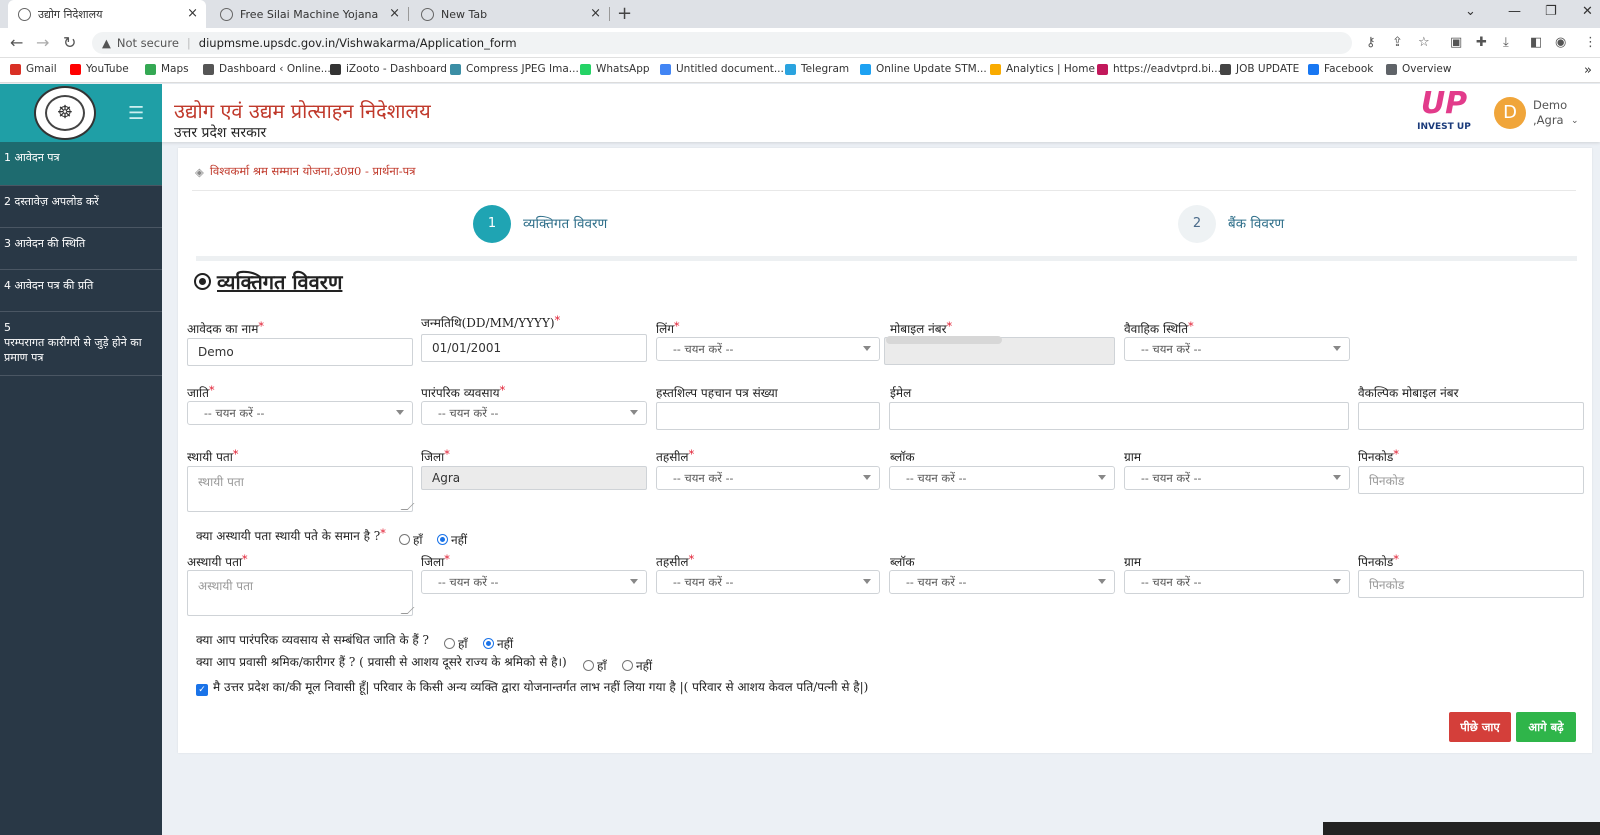 The image size is (1600, 835). I want to click on bookmark-facebook: Facebook, so click(1340, 69).